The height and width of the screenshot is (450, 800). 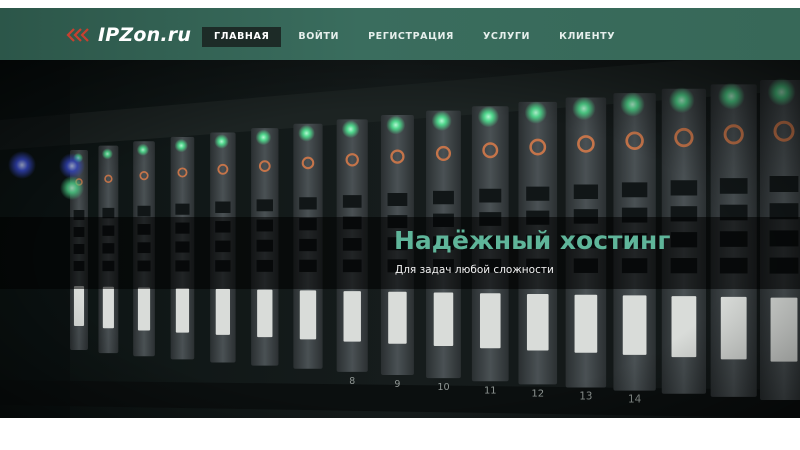 What do you see at coordinates (411, 37) in the screenshot?
I see `nav-item-register: РЕГИСТРАЦИЯ` at bounding box center [411, 37].